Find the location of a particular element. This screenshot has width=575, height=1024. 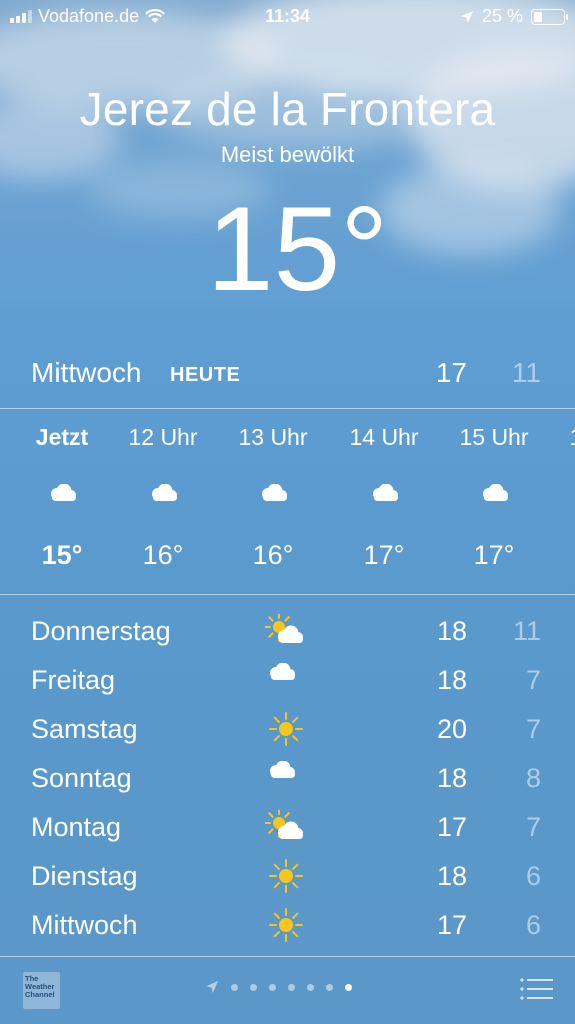

hourly-temp: 15° is located at coordinates (62, 555).